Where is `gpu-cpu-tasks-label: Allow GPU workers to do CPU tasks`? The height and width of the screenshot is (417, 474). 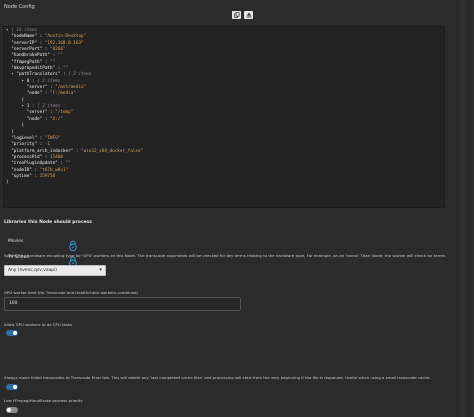 gpu-cpu-tasks-label: Allow GPU workers to do CPU tasks is located at coordinates (38, 324).